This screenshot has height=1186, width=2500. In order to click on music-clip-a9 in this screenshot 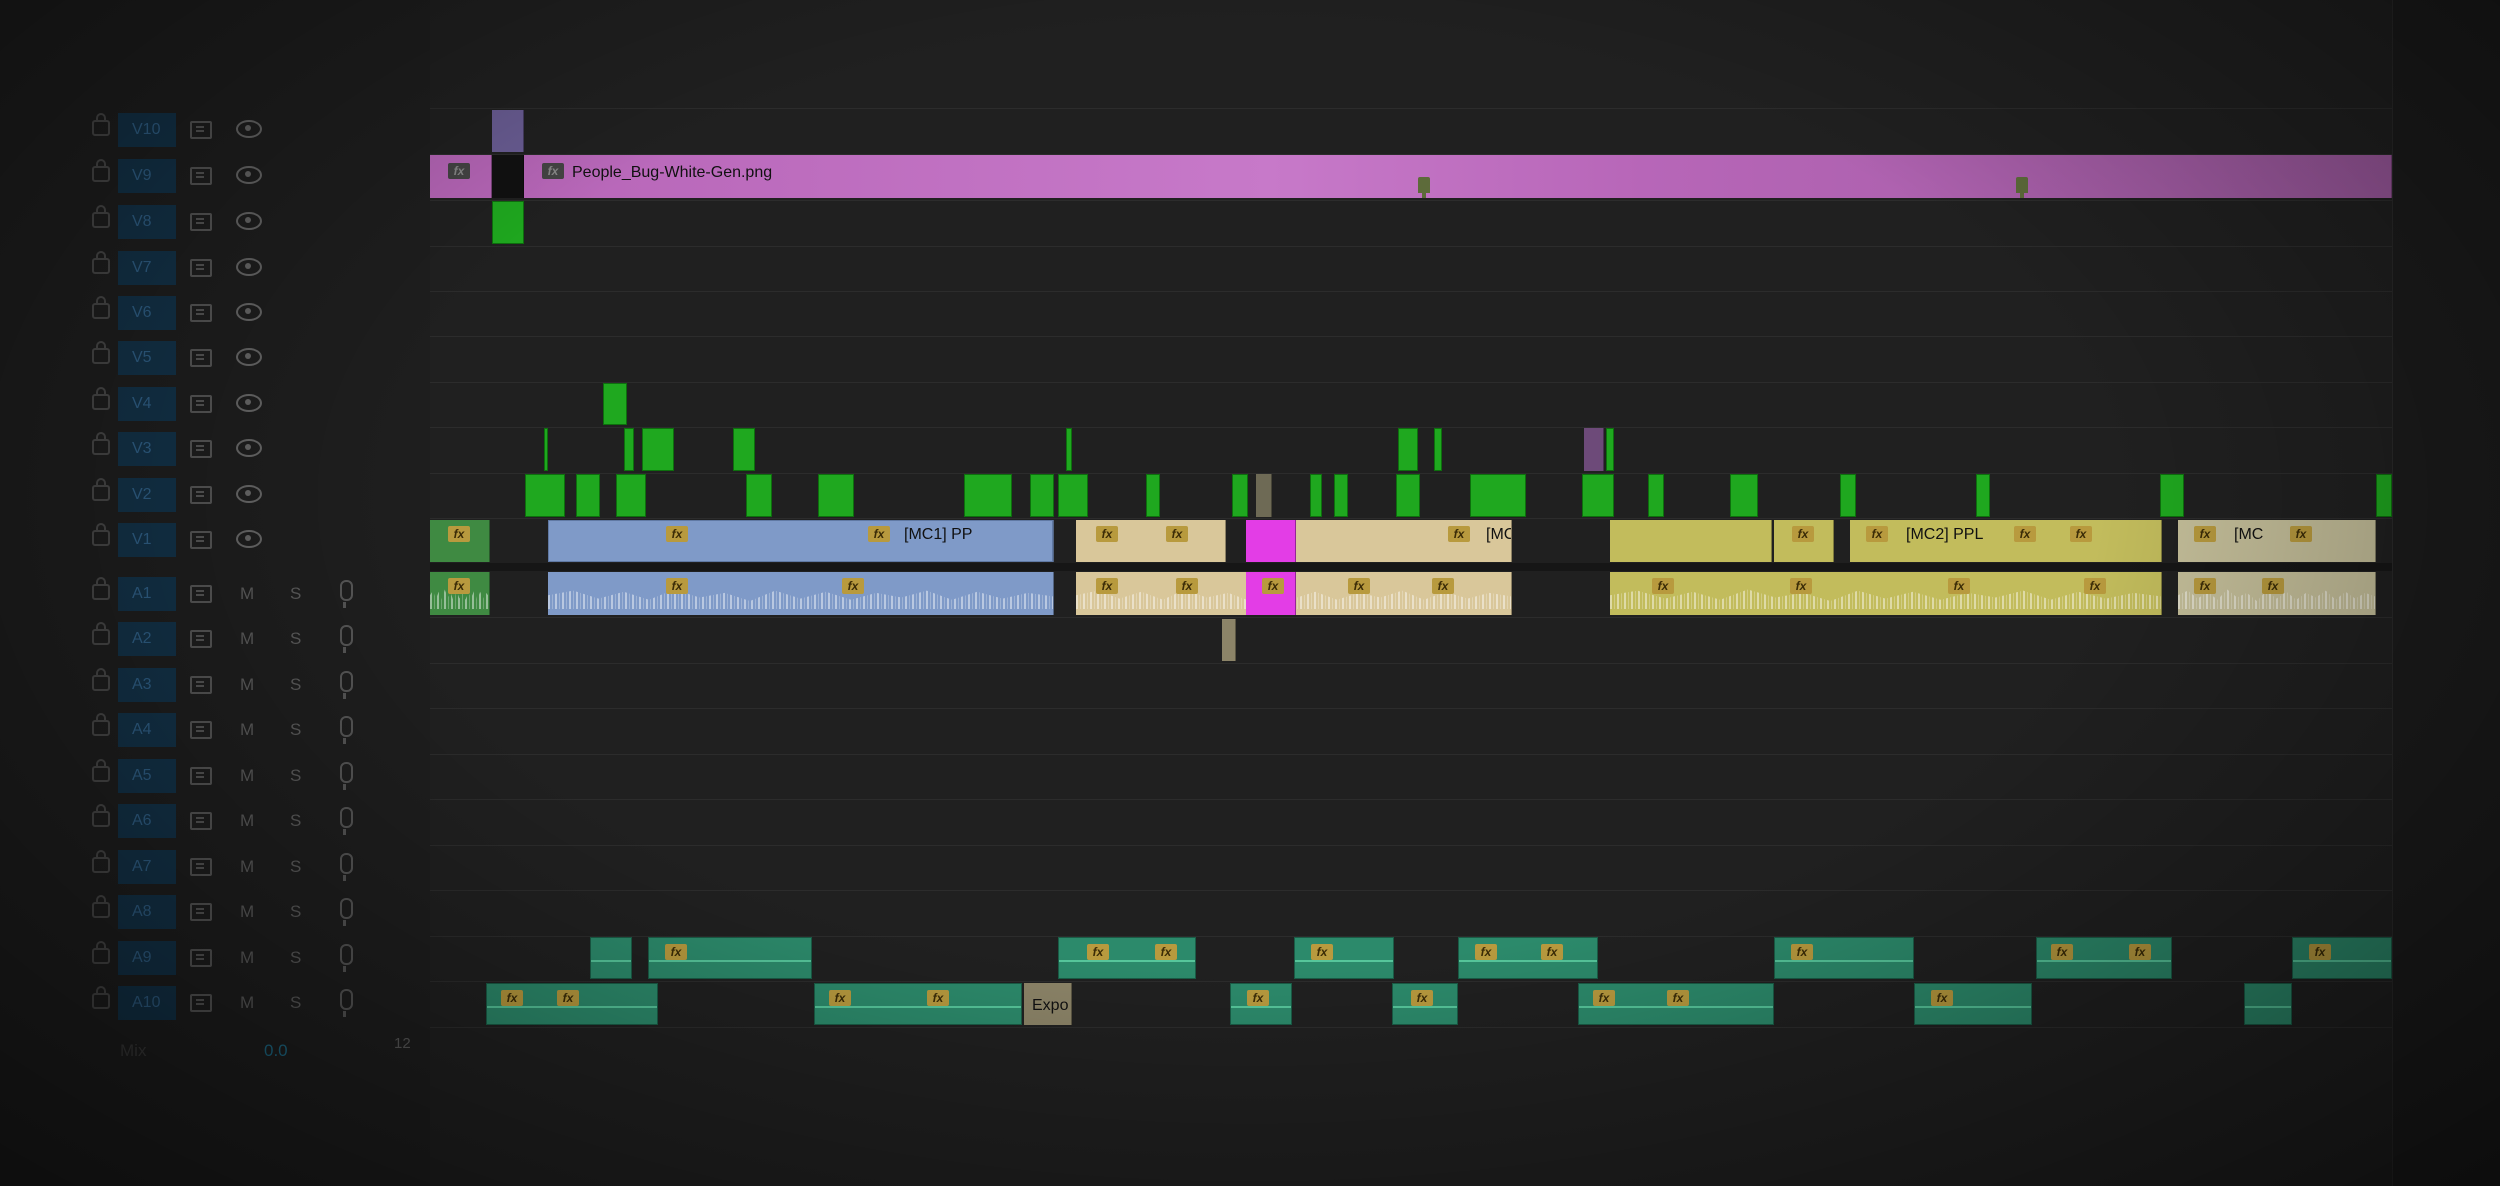, I will do `click(611, 958)`.